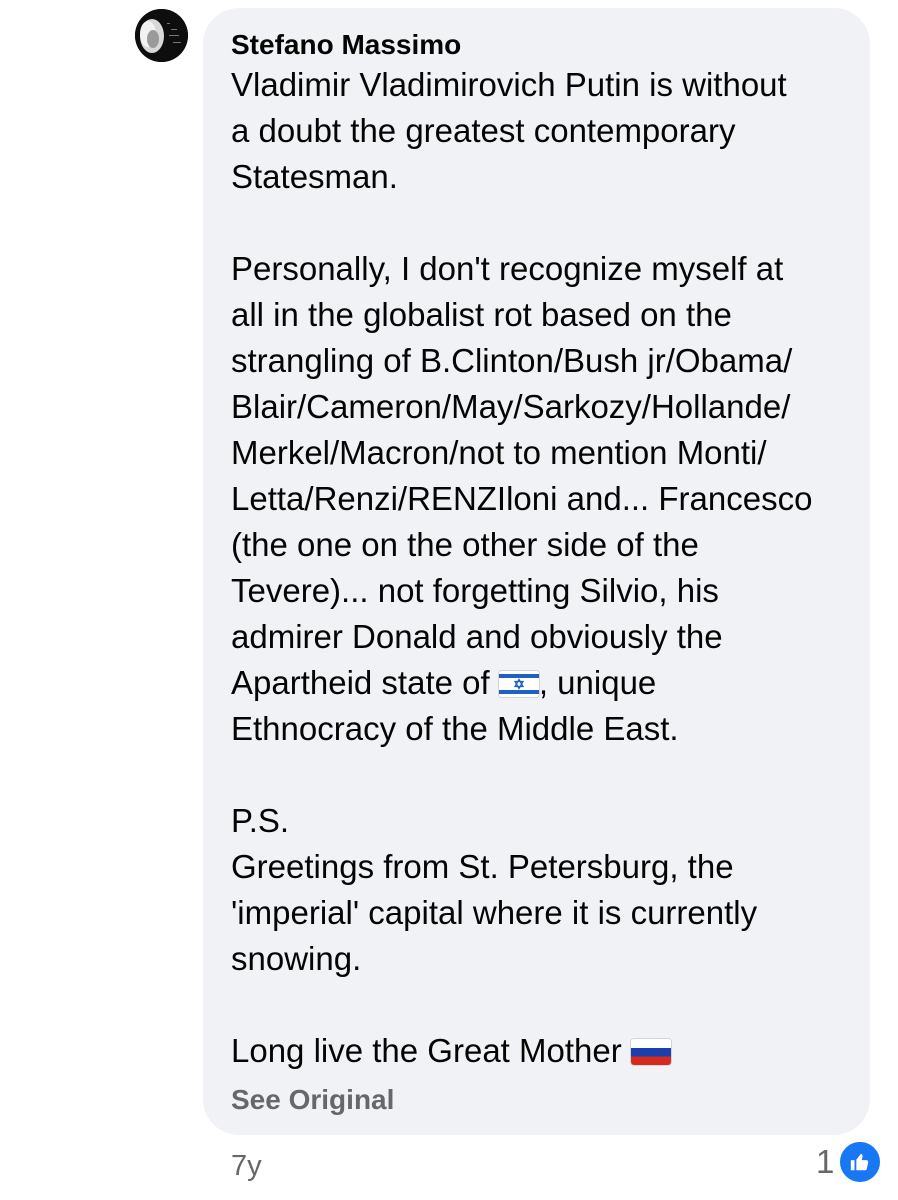 The height and width of the screenshot is (1200, 898). Describe the element at coordinates (314, 176) in the screenshot. I see `comment-line: Statesman.` at that location.